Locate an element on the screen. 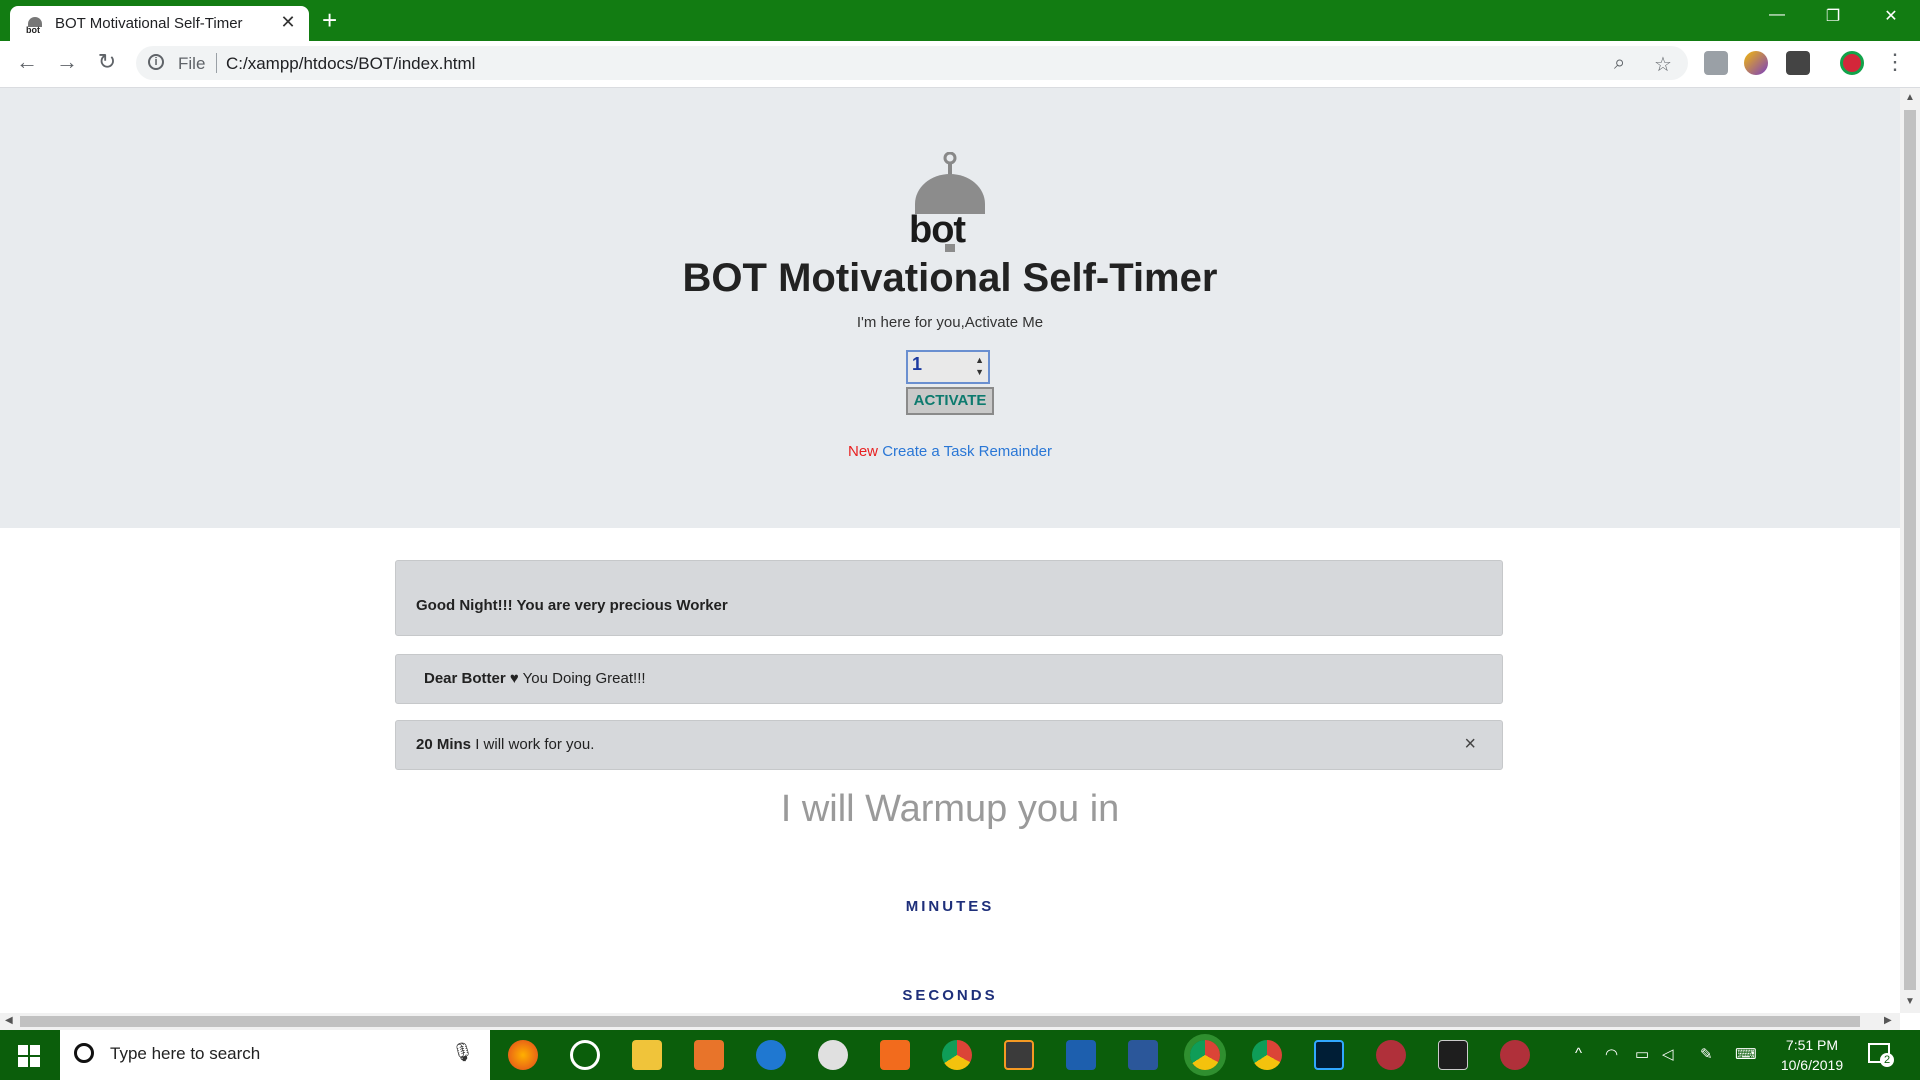  alert-close-icon: × is located at coordinates (1470, 744).